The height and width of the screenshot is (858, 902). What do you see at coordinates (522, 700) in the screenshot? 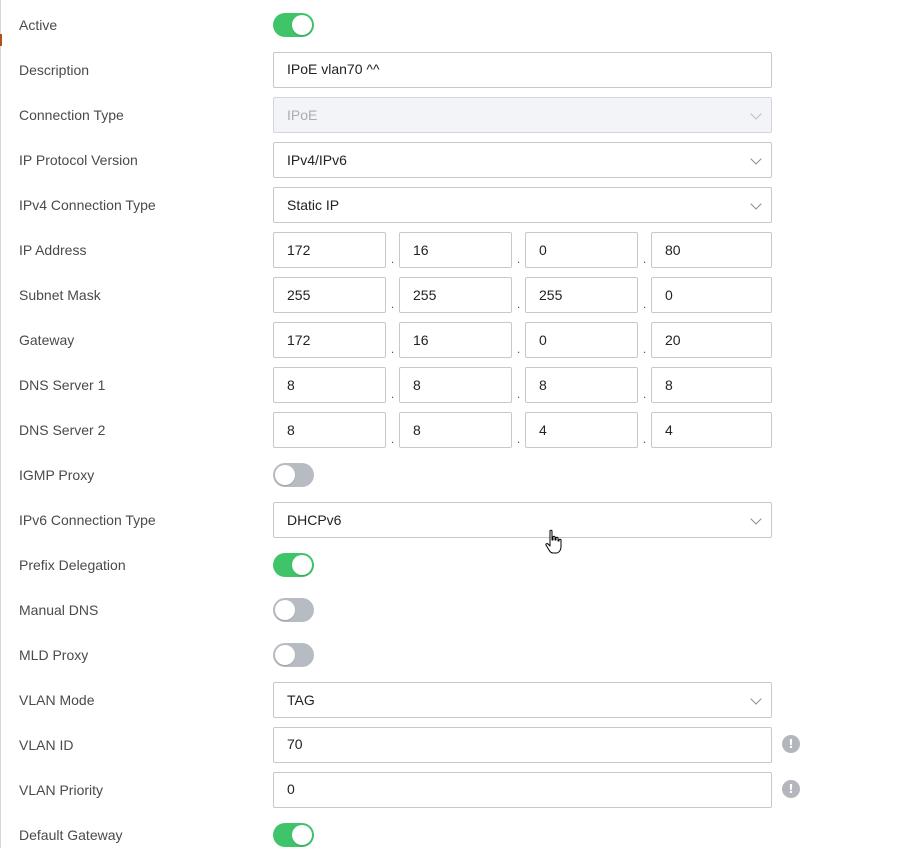
I see `vlan-mode-select: TAG` at bounding box center [522, 700].